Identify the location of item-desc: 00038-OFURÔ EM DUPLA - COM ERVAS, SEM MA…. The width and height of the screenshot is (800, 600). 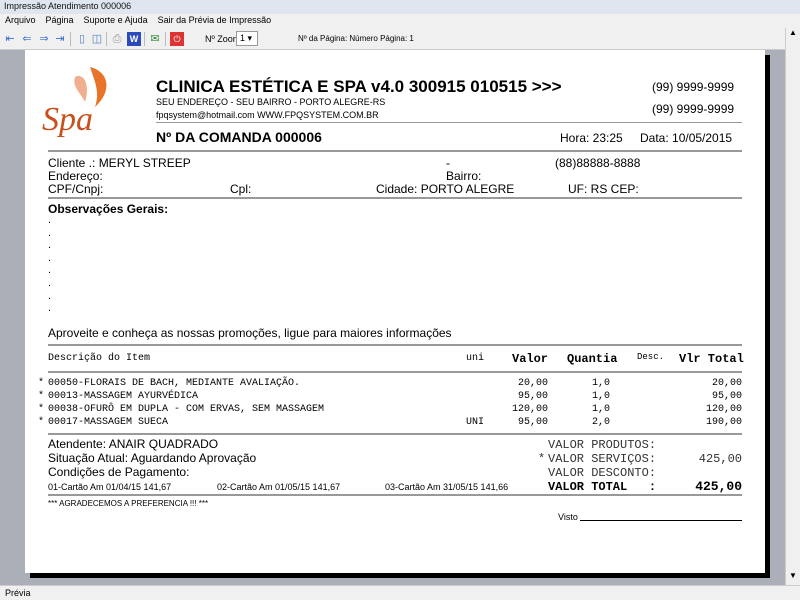
(186, 409).